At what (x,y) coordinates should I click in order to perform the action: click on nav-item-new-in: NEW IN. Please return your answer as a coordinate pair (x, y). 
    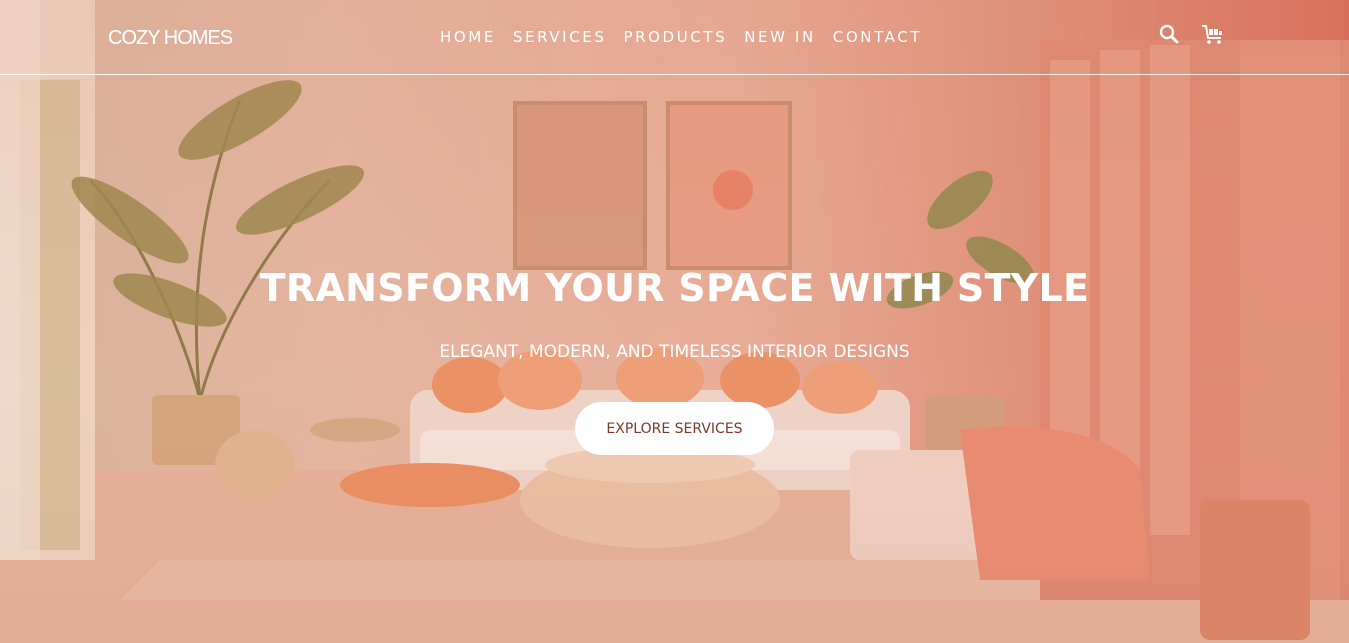
    Looking at the image, I should click on (780, 37).